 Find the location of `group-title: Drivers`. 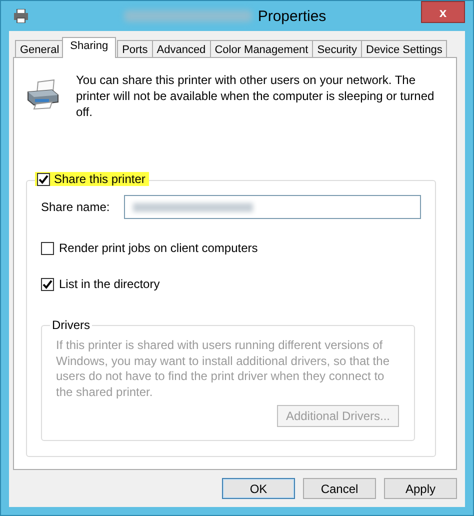

group-title: Drivers is located at coordinates (71, 325).